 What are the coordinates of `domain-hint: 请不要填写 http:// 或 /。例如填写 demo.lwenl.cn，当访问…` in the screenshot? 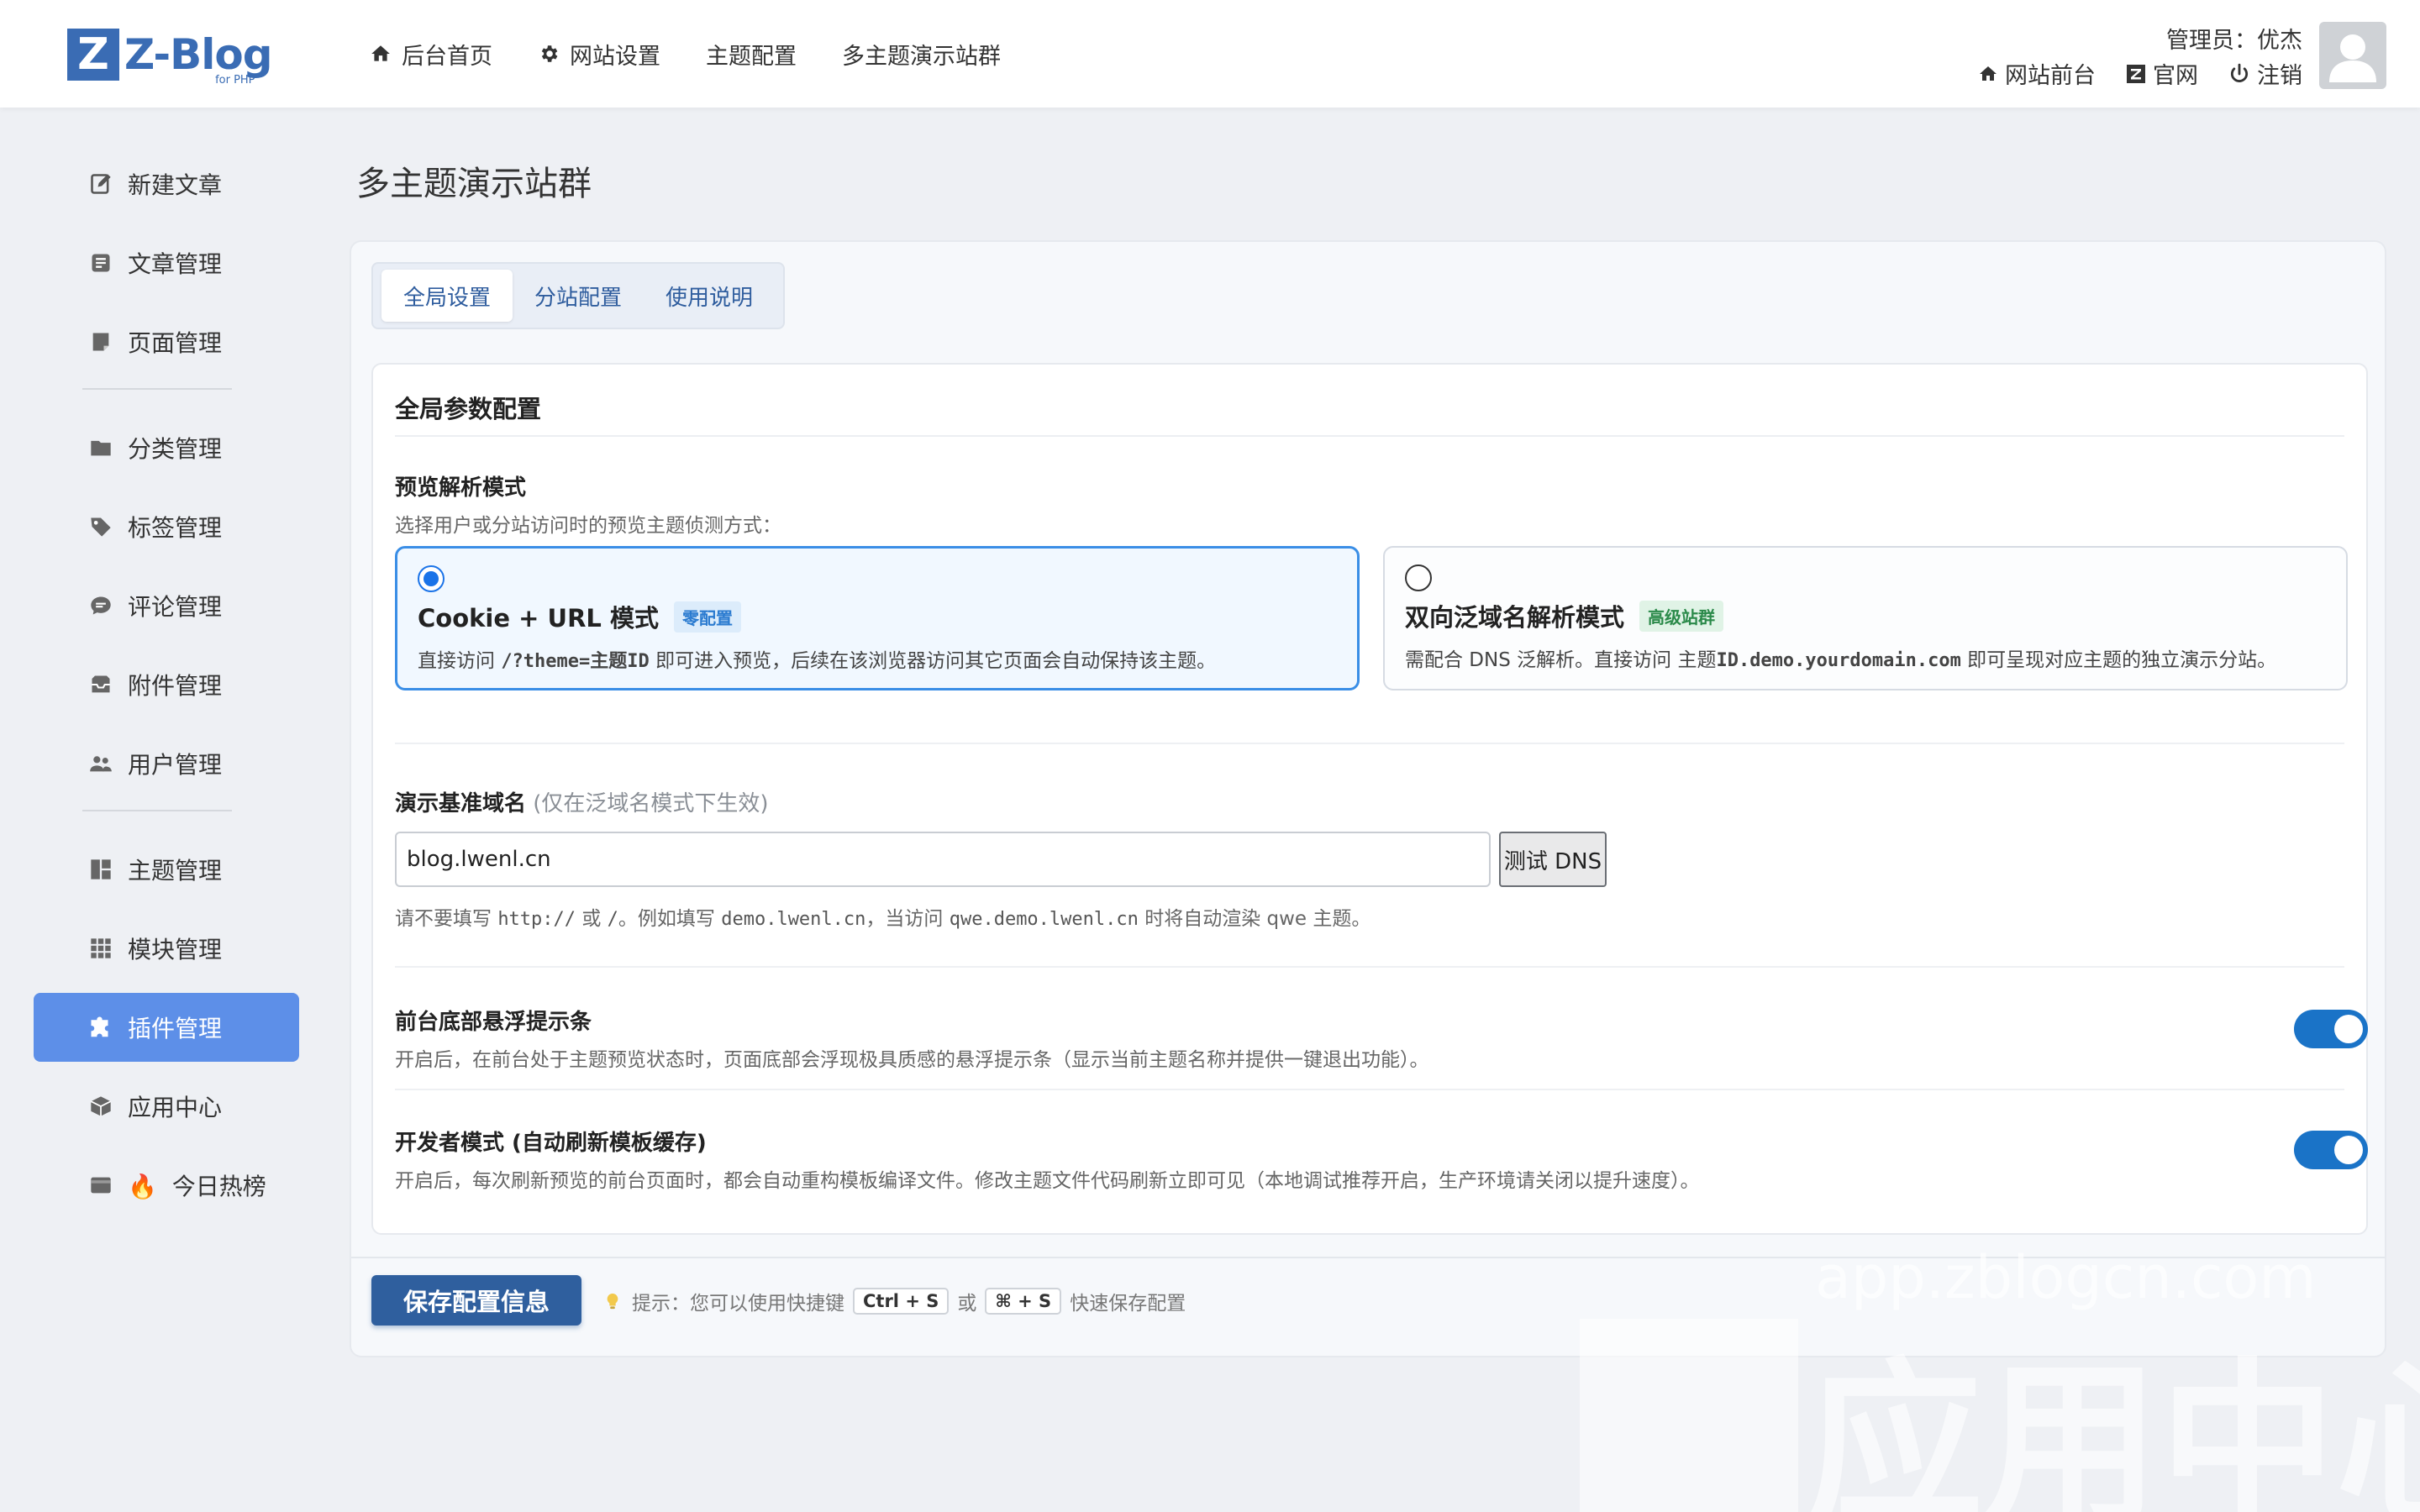 It's located at (883, 919).